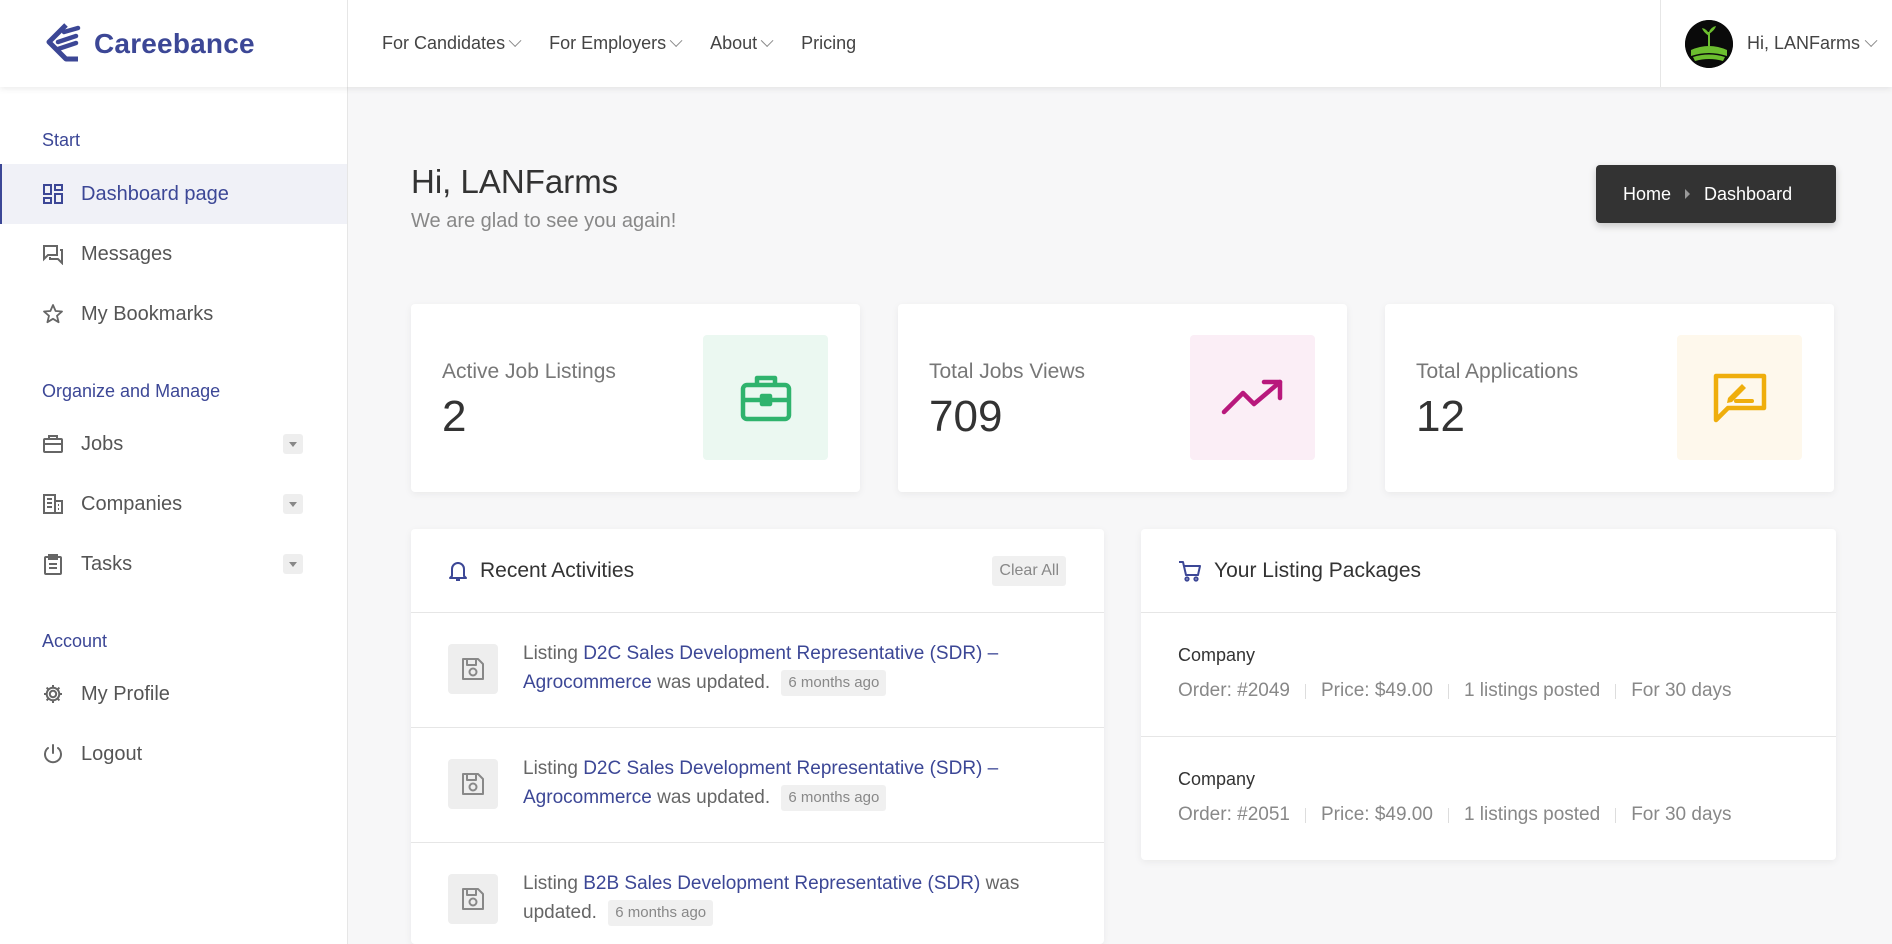 The height and width of the screenshot is (944, 1892). I want to click on sidebar-item-jobs: Jobs, so click(173, 444).